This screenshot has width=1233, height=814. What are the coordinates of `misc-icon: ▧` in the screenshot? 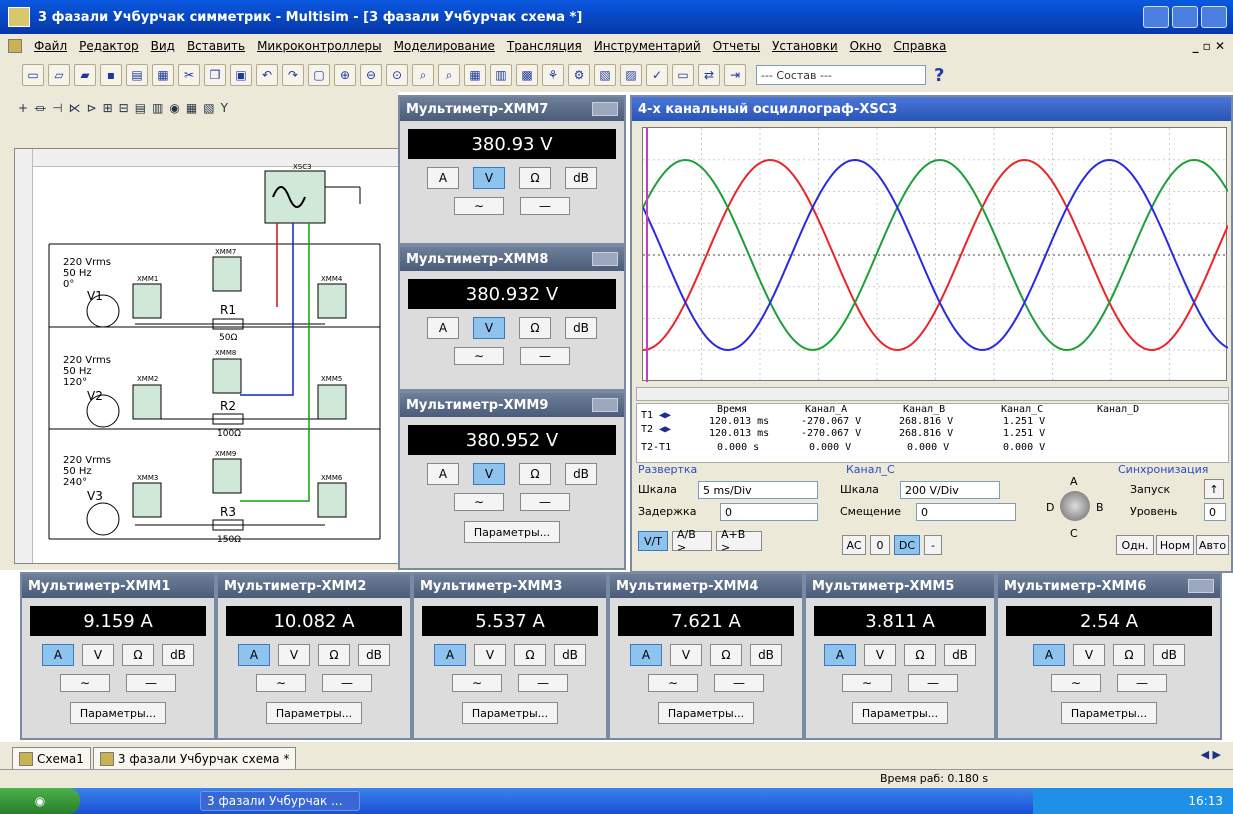 It's located at (208, 108).